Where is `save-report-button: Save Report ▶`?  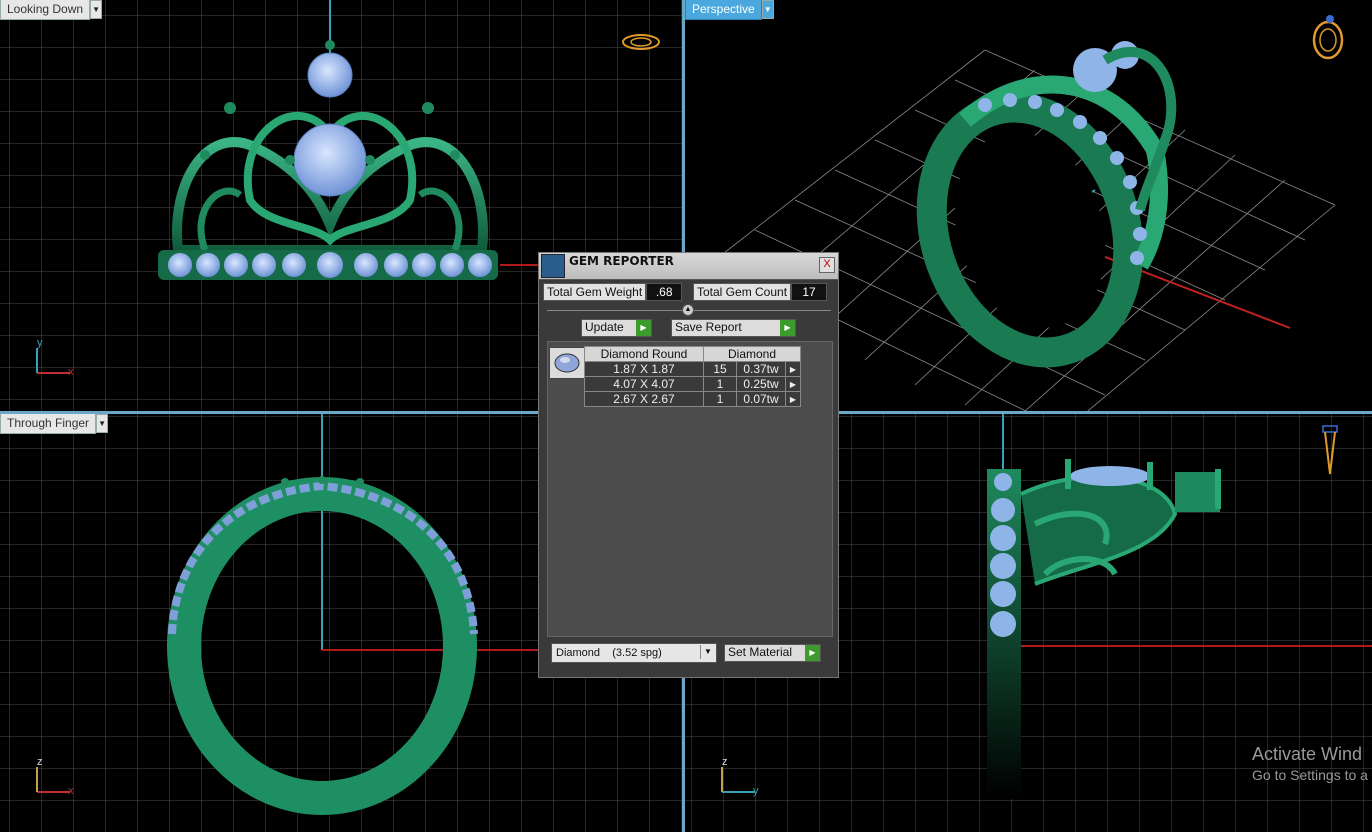 save-report-button: Save Report ▶ is located at coordinates (733, 328).